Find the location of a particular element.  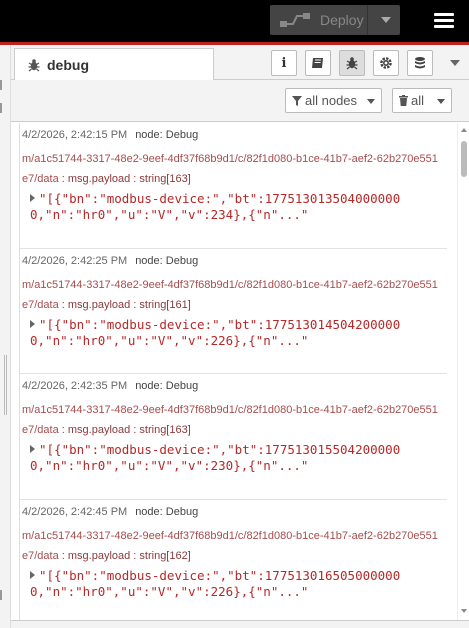

debug-list-scrollbar is located at coordinates (463, 371).